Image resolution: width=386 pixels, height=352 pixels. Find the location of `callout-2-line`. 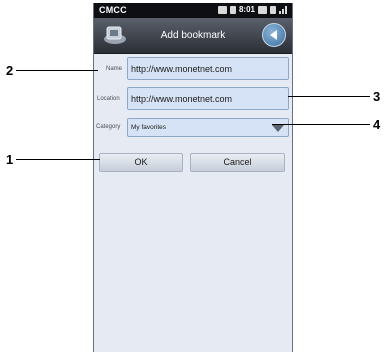

callout-2-line is located at coordinates (57, 70).